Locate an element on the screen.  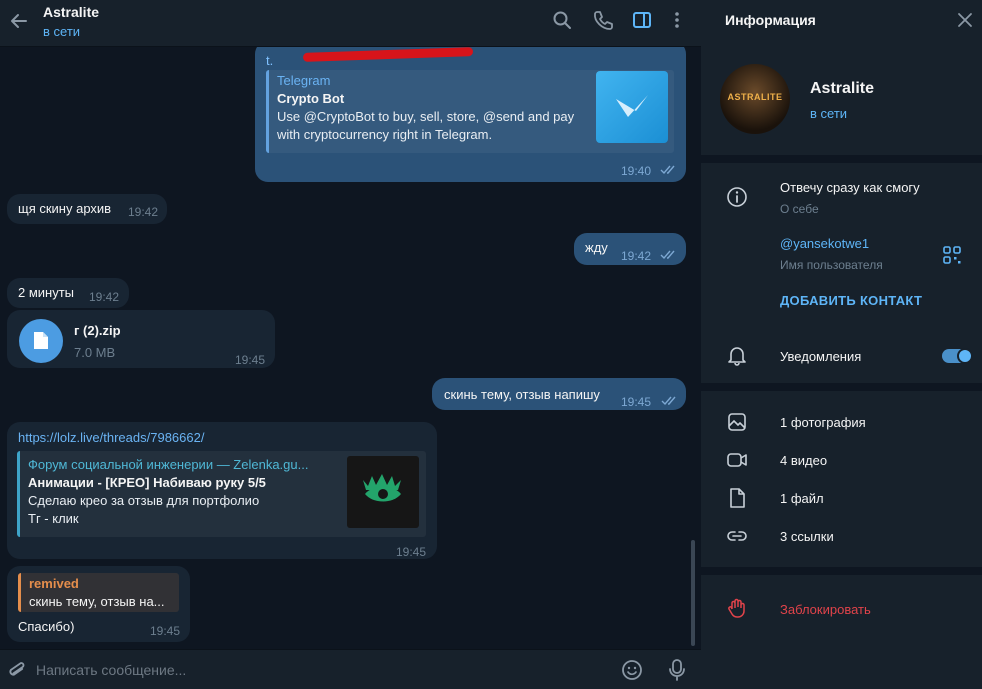
message-outgoing: жду 19:42 is located at coordinates (630, 249).